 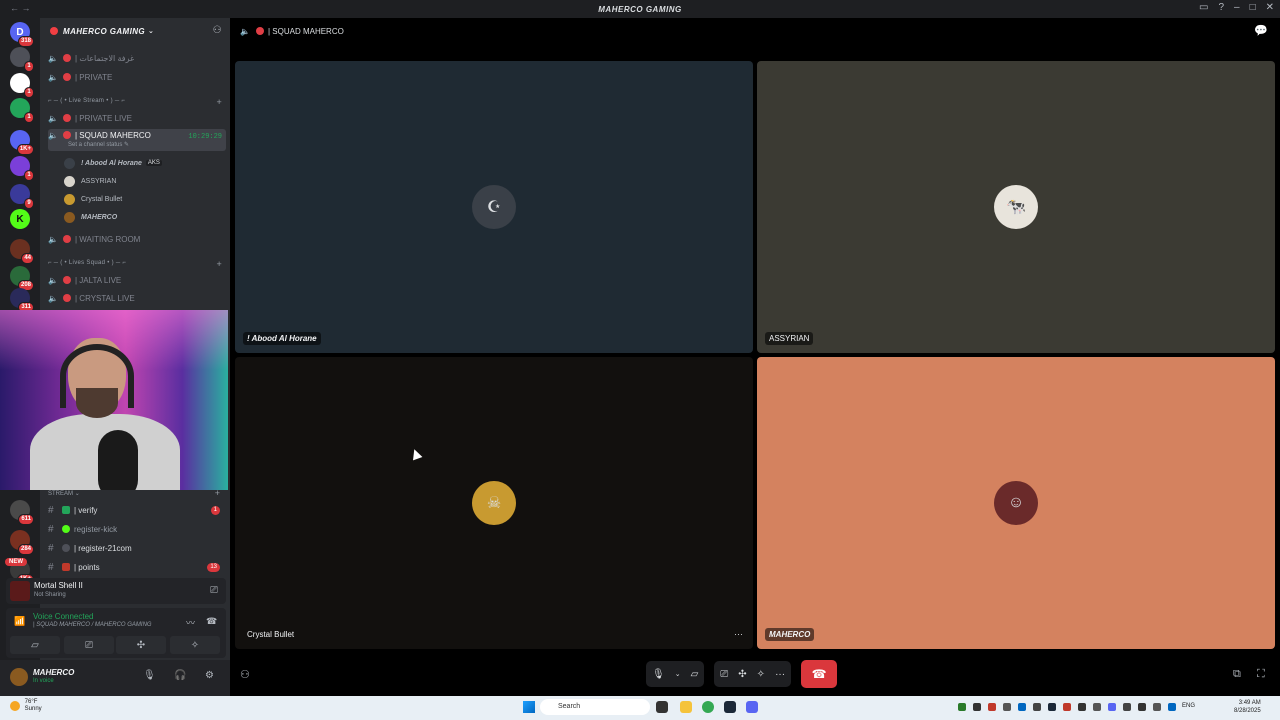 I want to click on avatar, so click(x=19, y=677).